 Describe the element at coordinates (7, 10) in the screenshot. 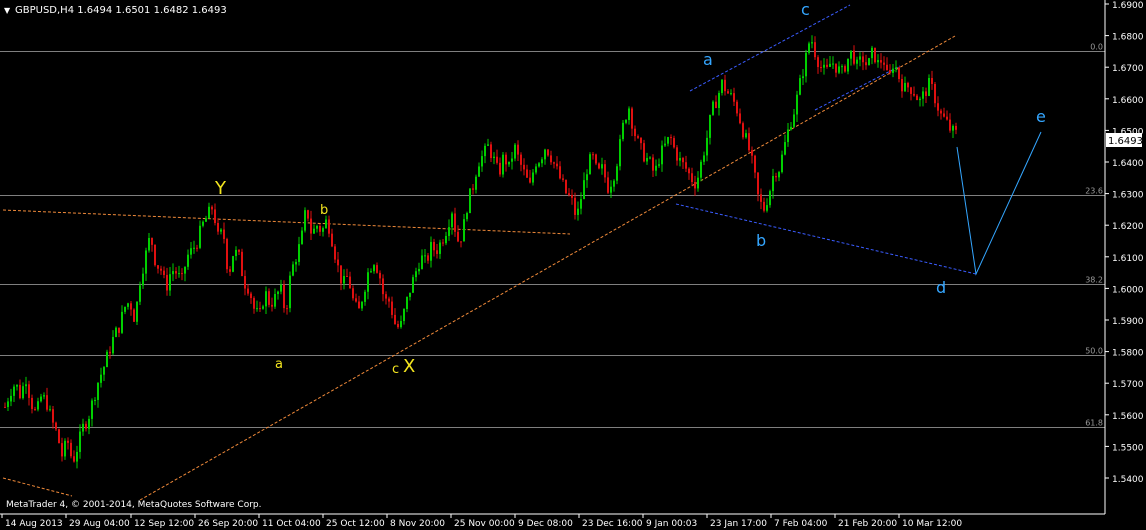

I see `chart-menu-icon: ▼` at that location.